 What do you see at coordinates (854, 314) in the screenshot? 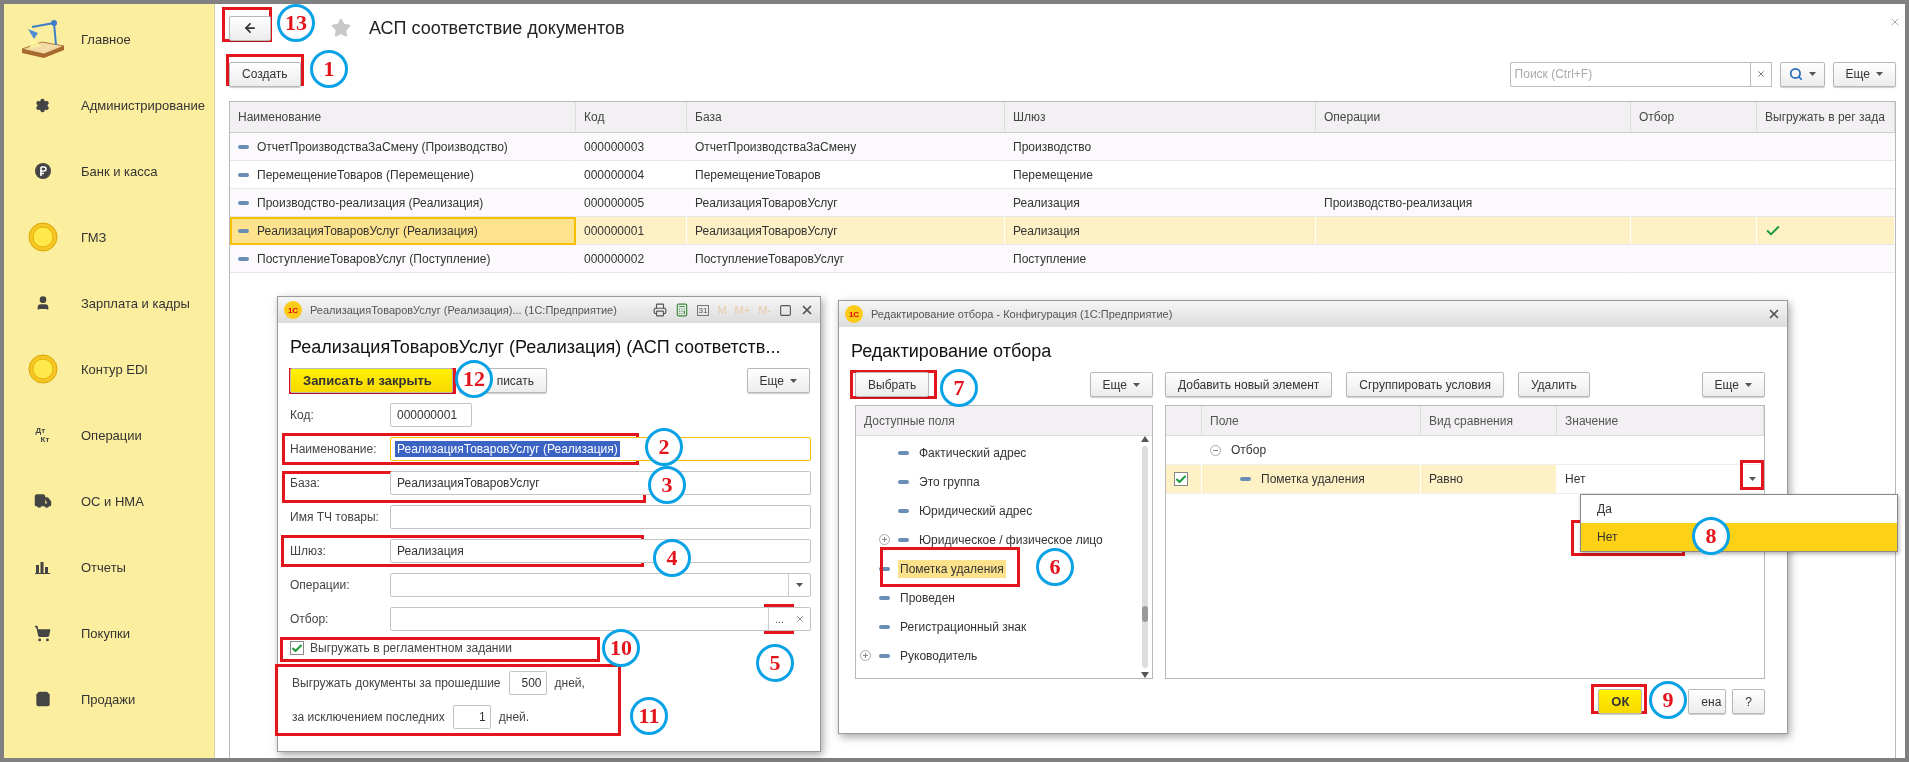
I see `app-logo: 1С` at bounding box center [854, 314].